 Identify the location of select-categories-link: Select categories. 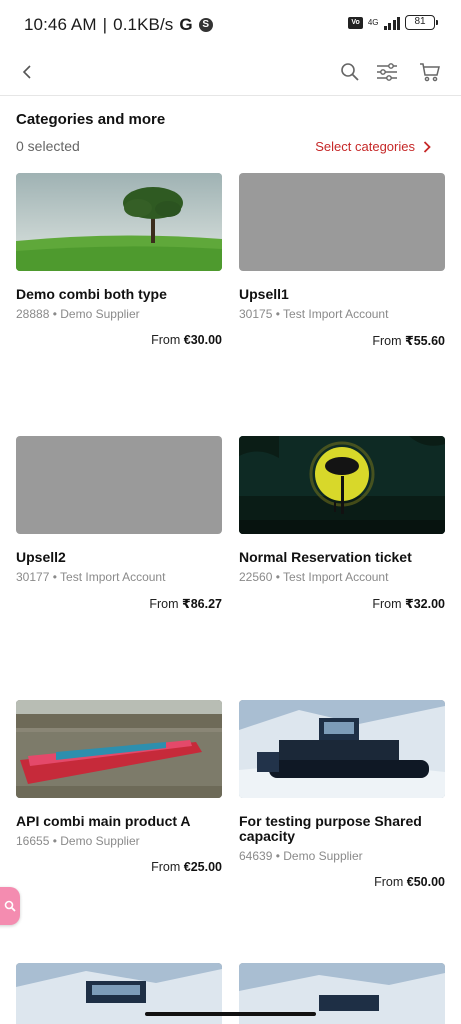
(373, 146).